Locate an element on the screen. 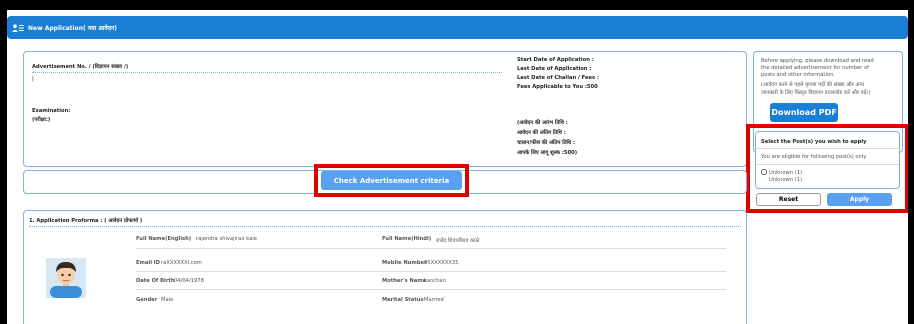 The width and height of the screenshot is (914, 324). reset-button-label: Reset is located at coordinates (788, 199).